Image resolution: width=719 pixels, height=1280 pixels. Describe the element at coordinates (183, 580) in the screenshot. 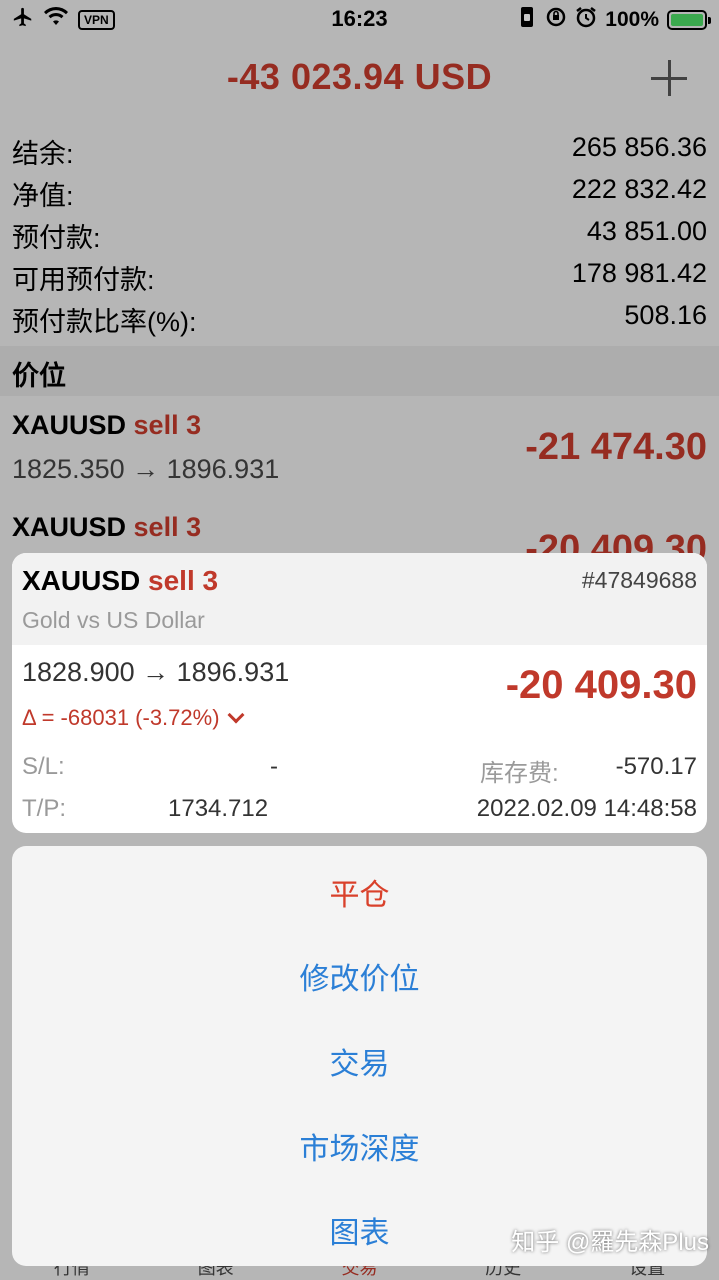

I see `position-side: sell 3` at that location.